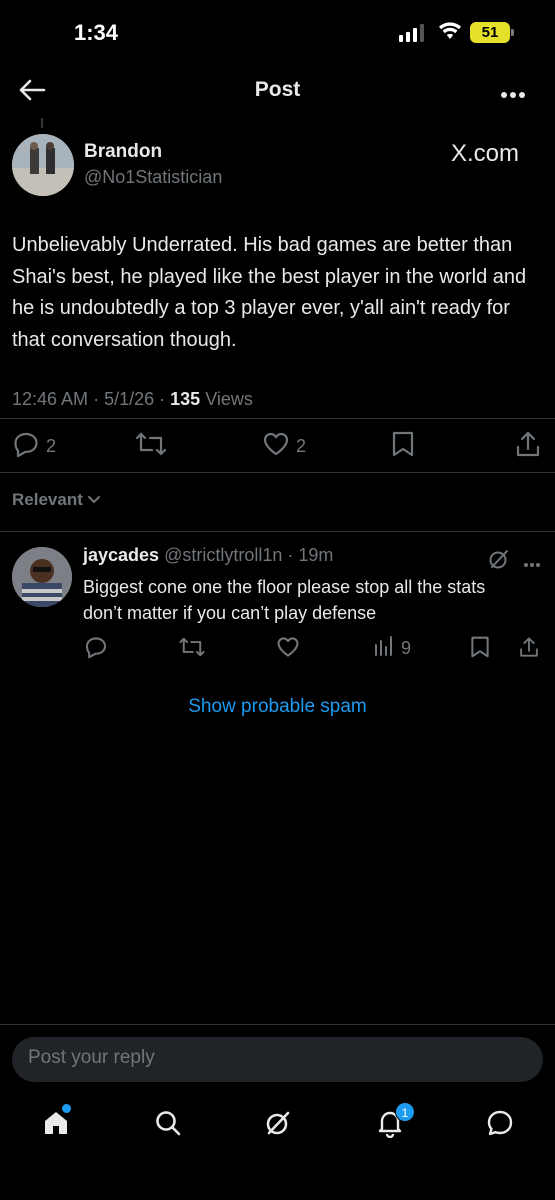  What do you see at coordinates (229, 399) in the screenshot?
I see `views-label: Views` at bounding box center [229, 399].